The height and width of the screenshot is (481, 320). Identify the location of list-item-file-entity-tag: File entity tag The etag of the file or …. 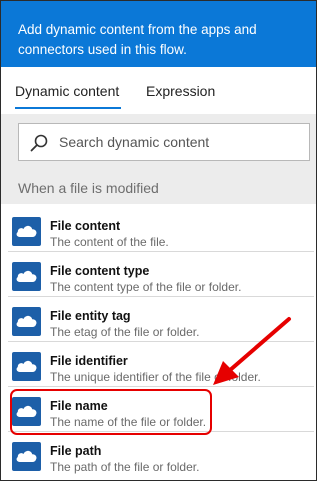
(161, 319).